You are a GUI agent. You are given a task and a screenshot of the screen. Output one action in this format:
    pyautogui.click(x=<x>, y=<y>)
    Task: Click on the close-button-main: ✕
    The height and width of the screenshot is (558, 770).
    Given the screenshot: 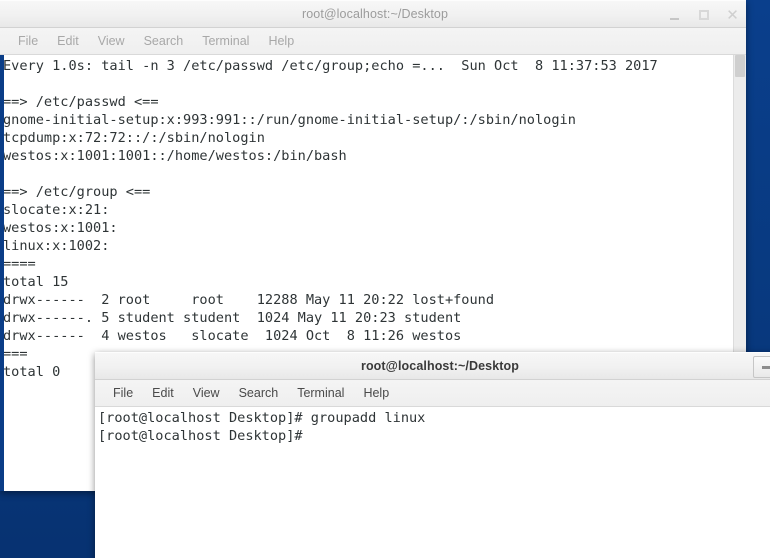 What is the action you would take?
    pyautogui.click(x=732, y=15)
    